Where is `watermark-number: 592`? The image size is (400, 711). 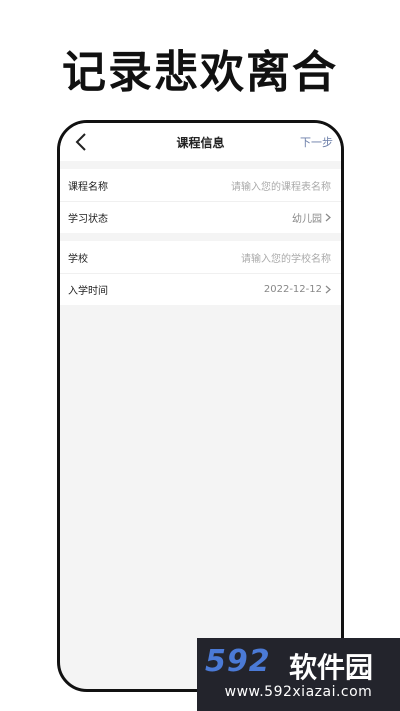 watermark-number: 592 is located at coordinates (238, 661).